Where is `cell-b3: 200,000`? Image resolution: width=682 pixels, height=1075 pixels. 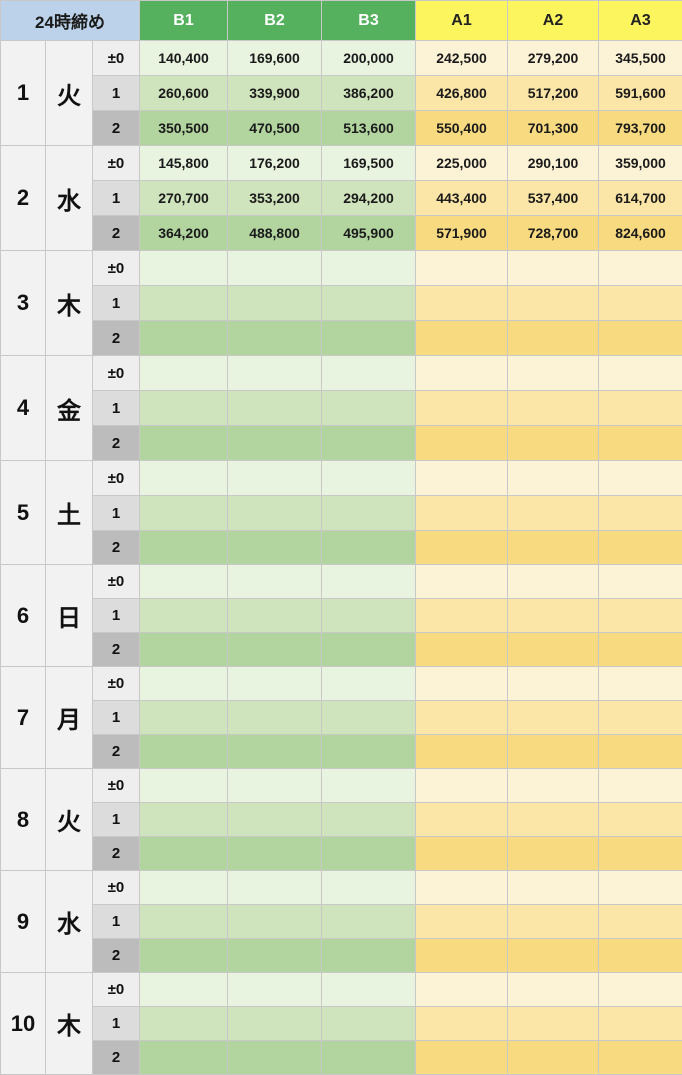
cell-b3: 200,000 is located at coordinates (369, 58).